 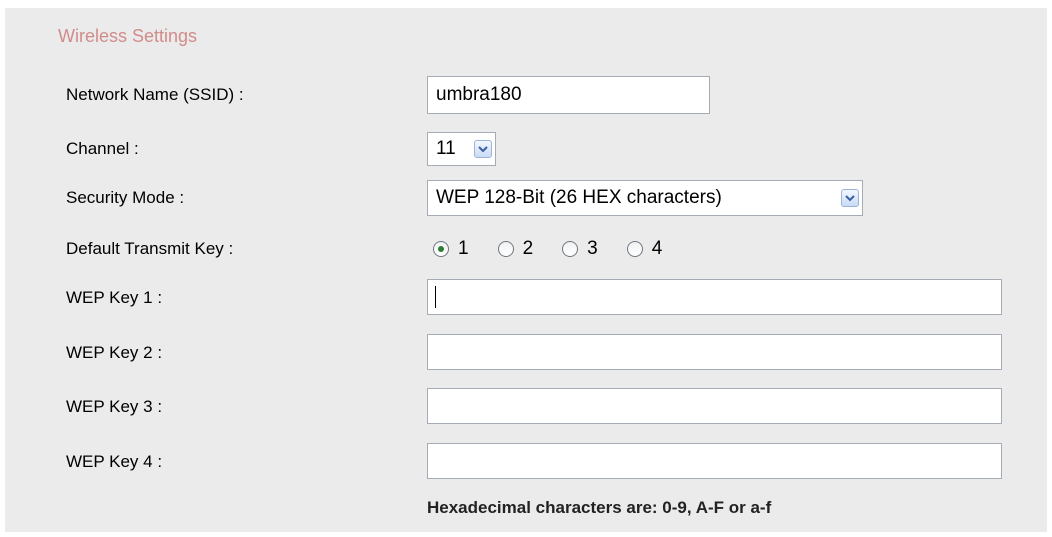 I want to click on transmit-key-option-1: 1, so click(x=448, y=249).